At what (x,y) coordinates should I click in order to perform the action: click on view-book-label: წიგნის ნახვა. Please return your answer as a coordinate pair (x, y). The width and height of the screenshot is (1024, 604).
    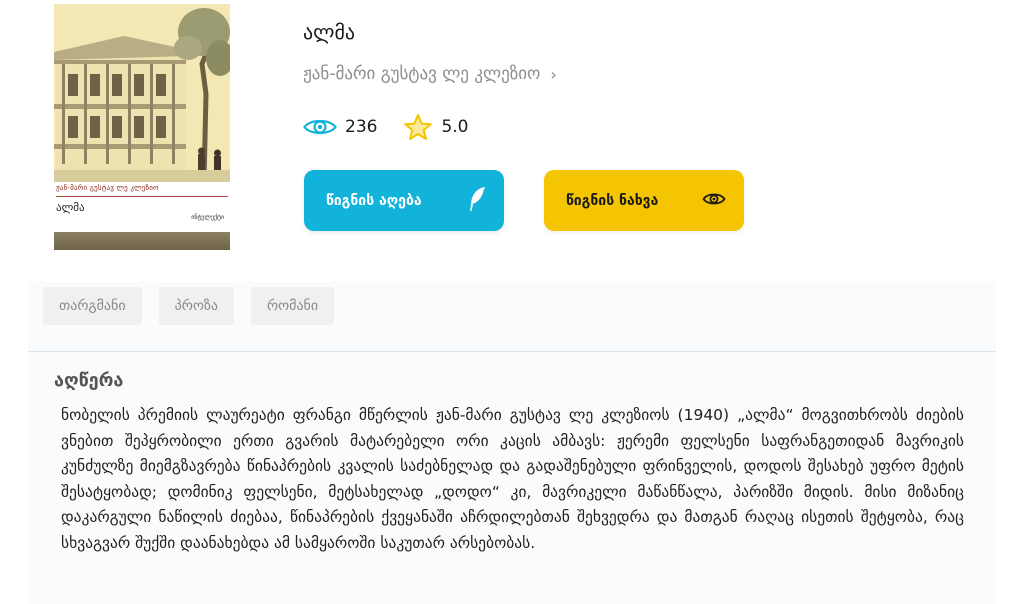
    Looking at the image, I should click on (612, 200).